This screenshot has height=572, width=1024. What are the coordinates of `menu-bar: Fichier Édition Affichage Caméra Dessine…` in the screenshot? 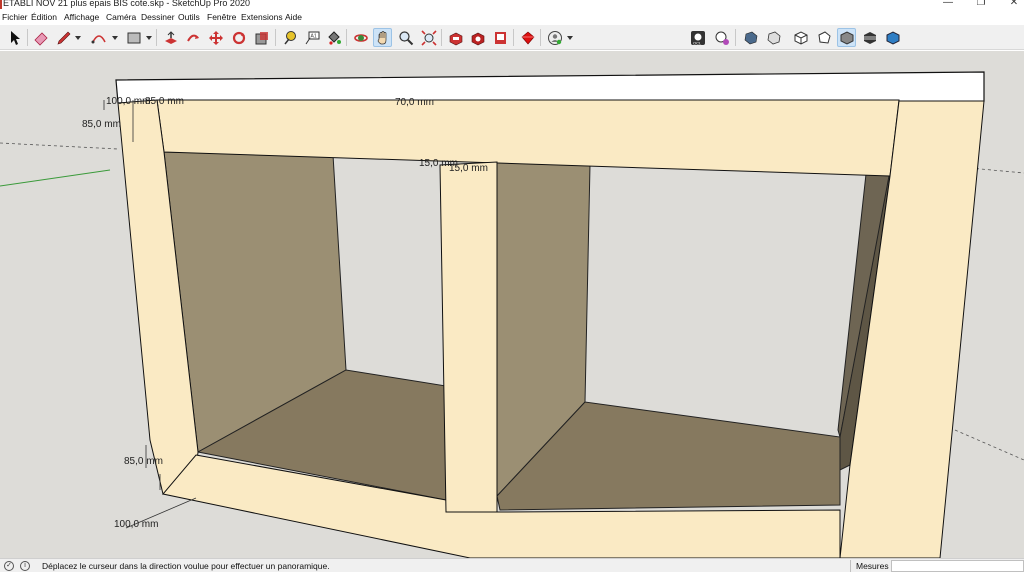 It's located at (512, 18).